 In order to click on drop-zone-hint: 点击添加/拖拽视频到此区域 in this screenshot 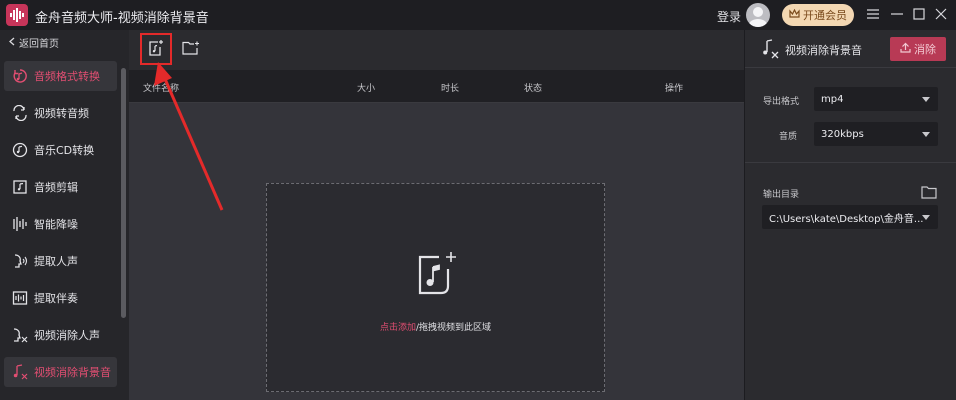, I will do `click(435, 326)`.